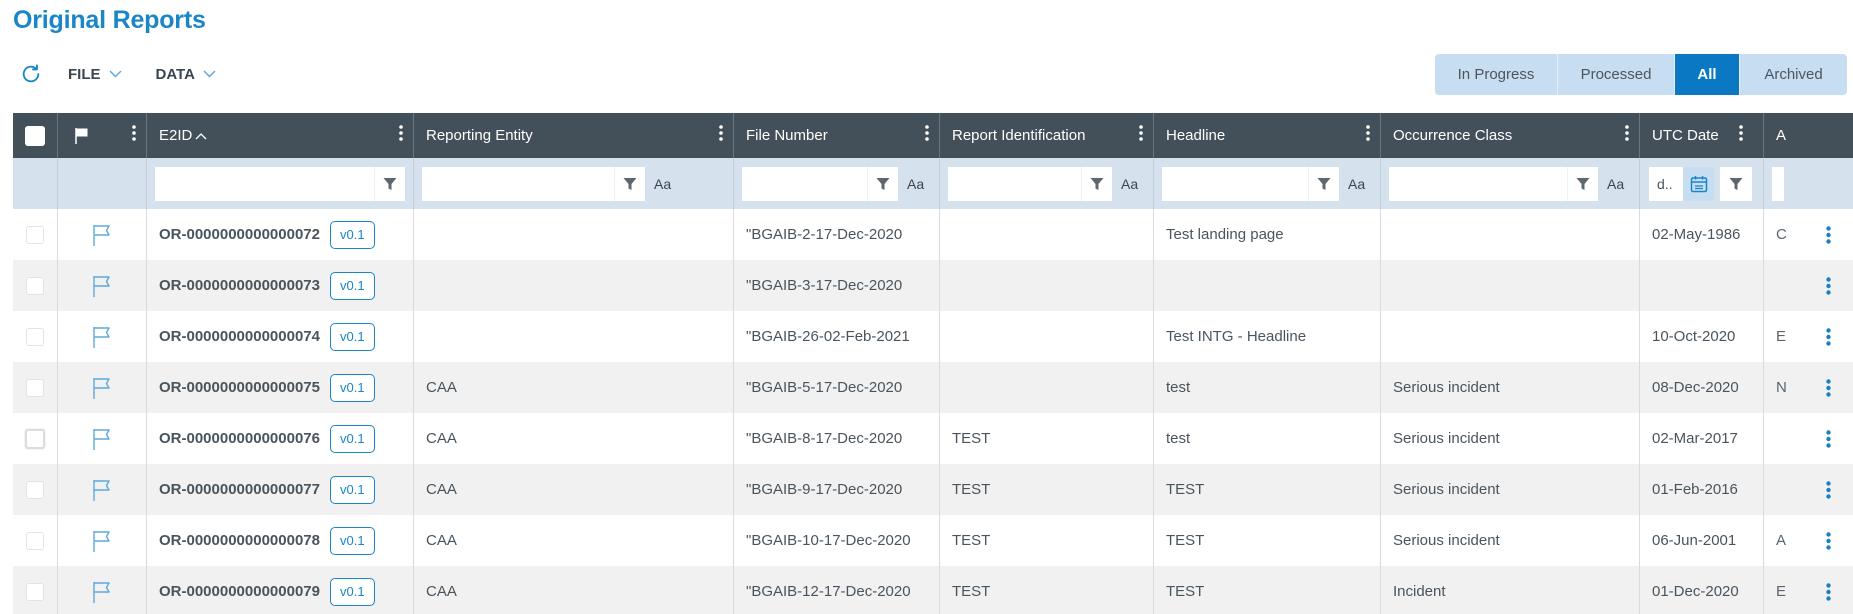 The height and width of the screenshot is (614, 1853). I want to click on headline-filter-input, so click(1235, 183).